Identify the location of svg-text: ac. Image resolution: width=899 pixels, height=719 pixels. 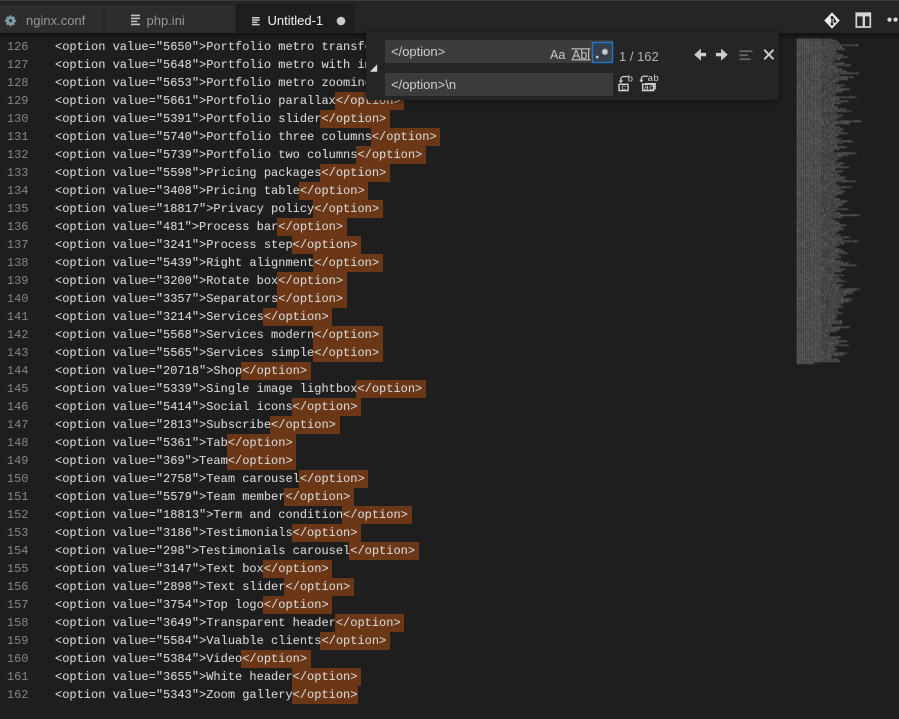
(649, 88).